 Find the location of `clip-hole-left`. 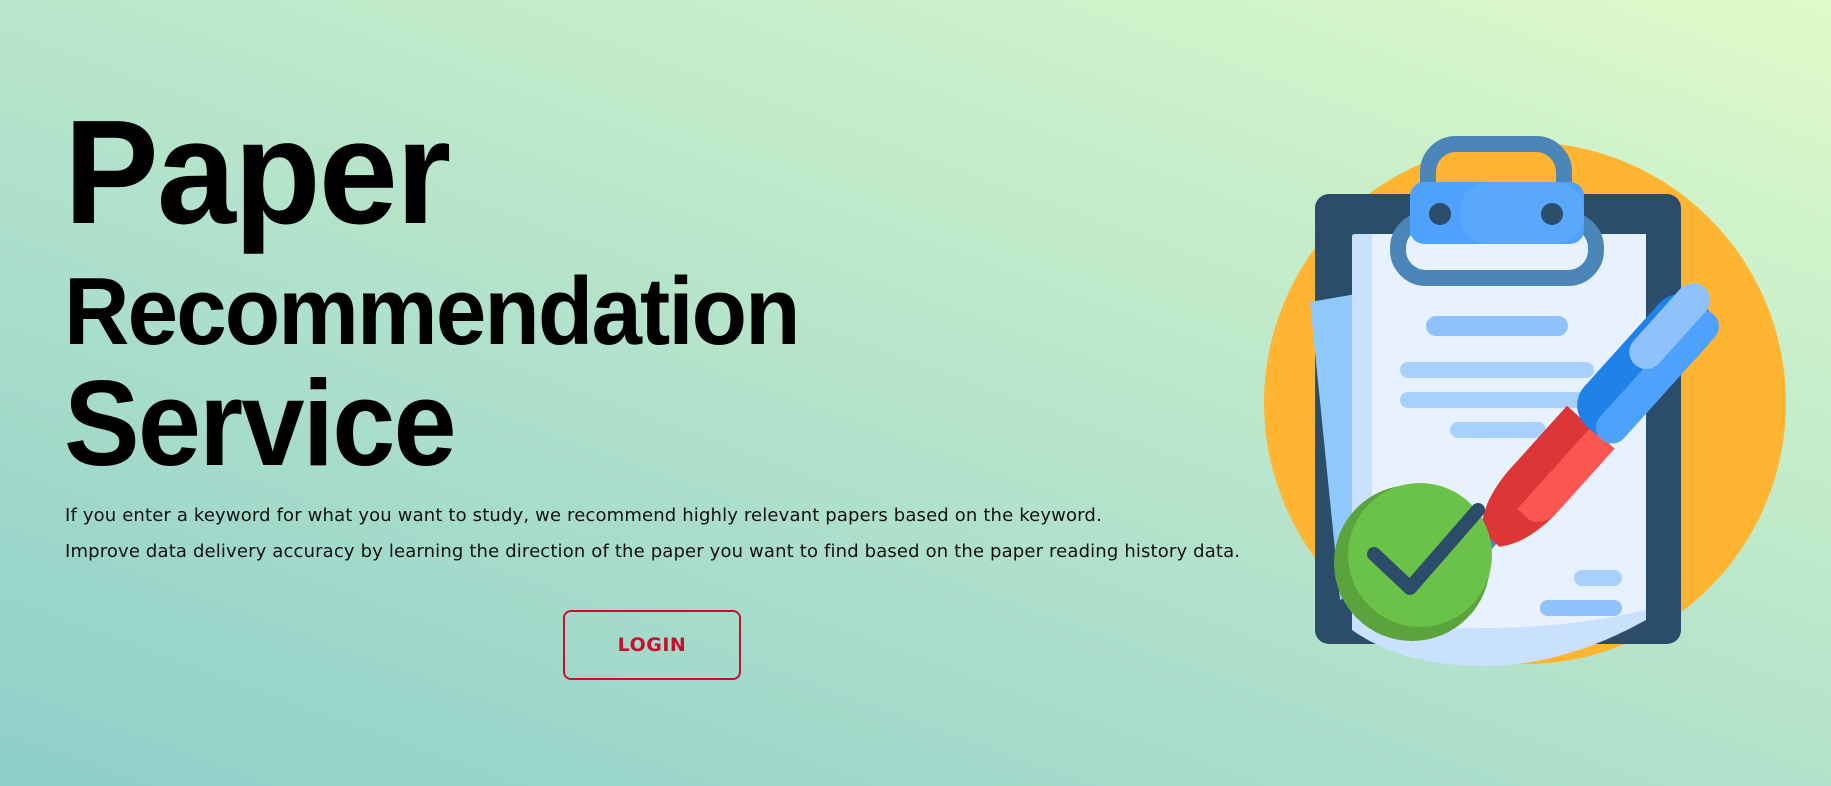

clip-hole-left is located at coordinates (1440, 214).